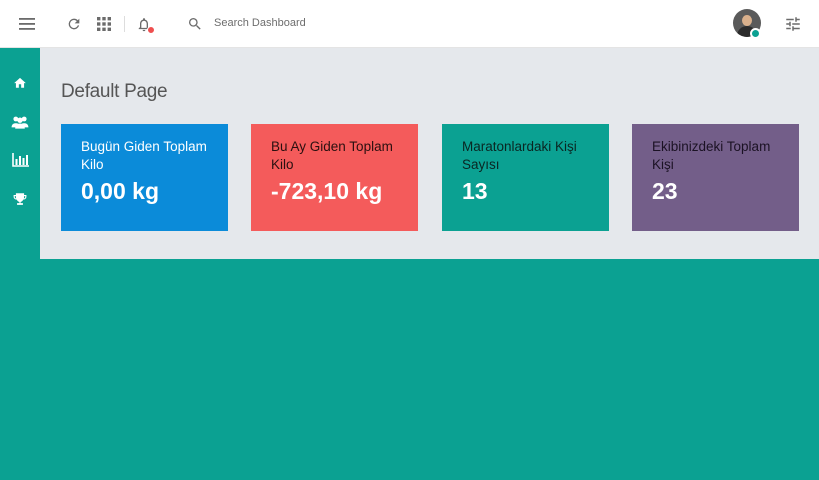  Describe the element at coordinates (711, 155) in the screenshot. I see `stat-card-label: Ekibinizdeki Toplam Kişi` at that location.